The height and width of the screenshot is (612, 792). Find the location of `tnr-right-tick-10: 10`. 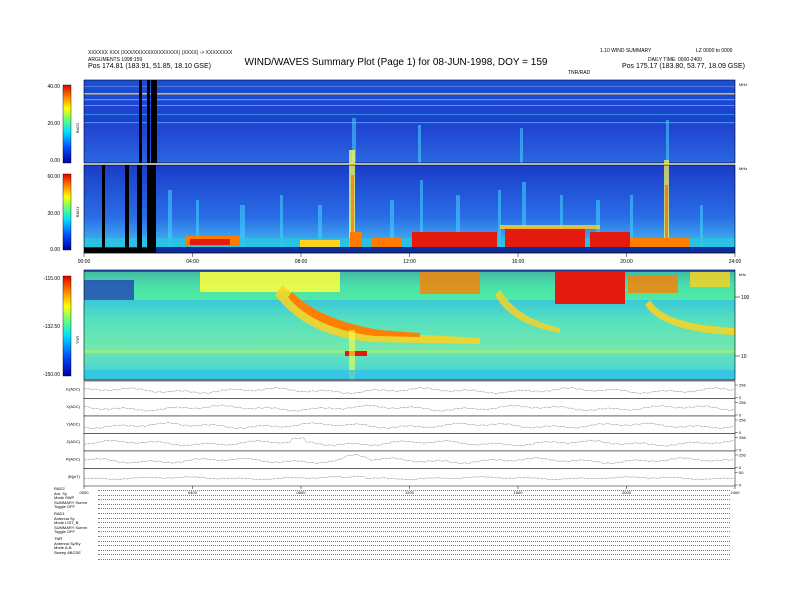

tnr-right-tick-10: 10 is located at coordinates (744, 357).